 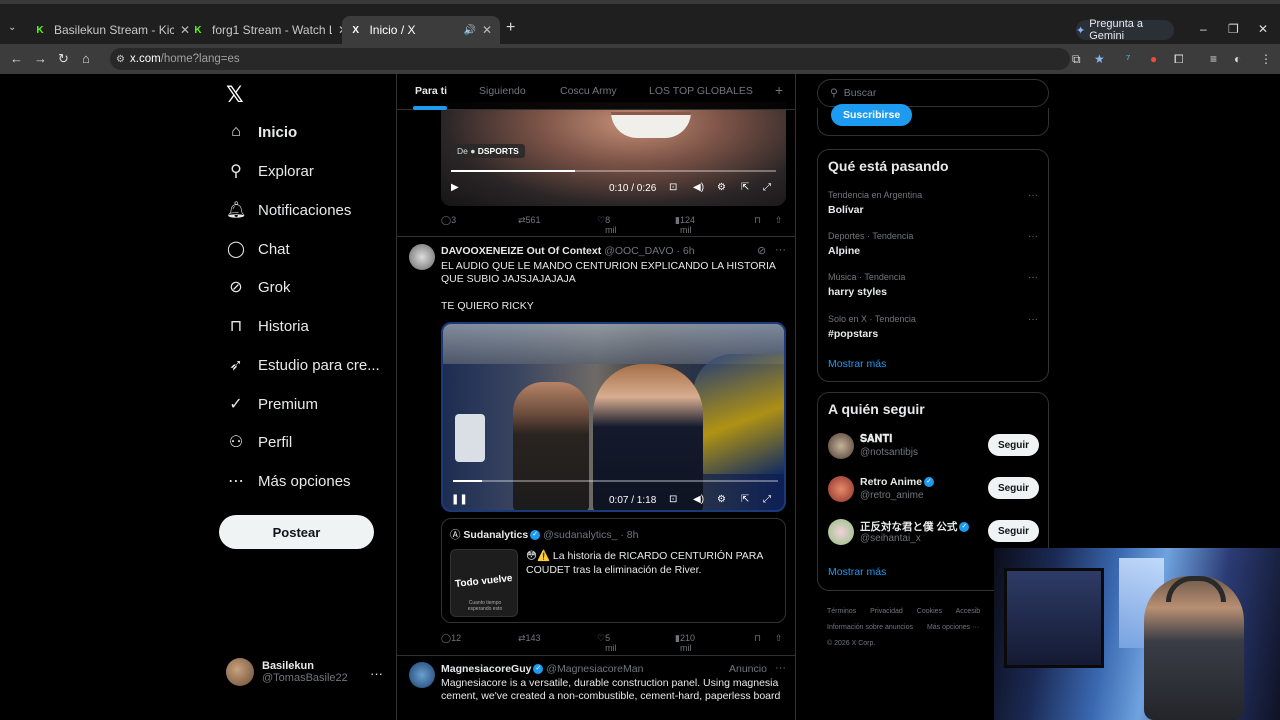 What do you see at coordinates (258, 287) in the screenshot?
I see `sidebar-item-grok: ⊘ Grok` at bounding box center [258, 287].